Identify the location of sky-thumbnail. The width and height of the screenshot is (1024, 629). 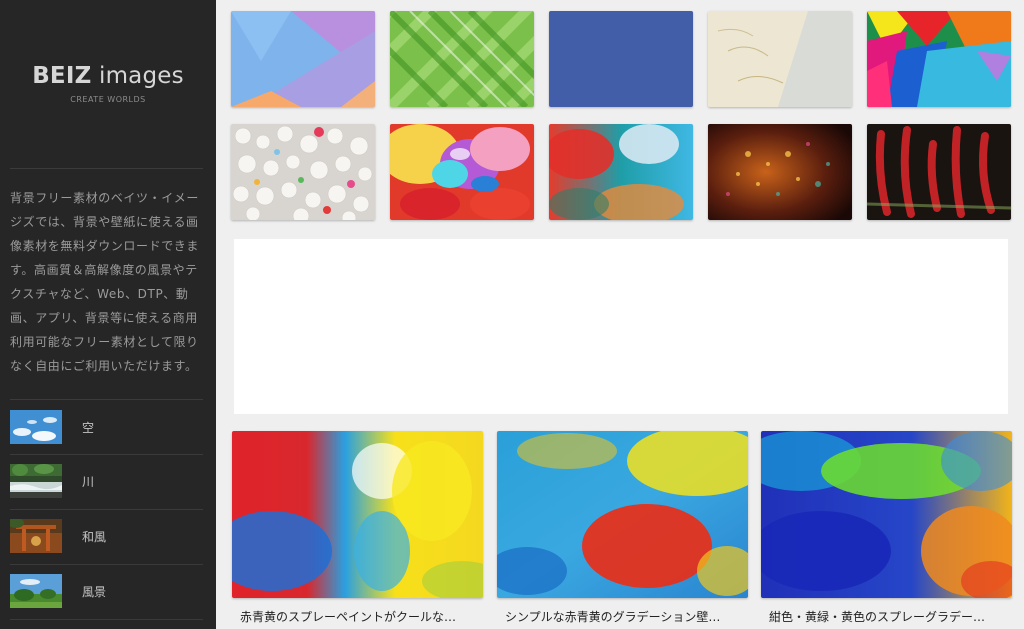
(36, 427).